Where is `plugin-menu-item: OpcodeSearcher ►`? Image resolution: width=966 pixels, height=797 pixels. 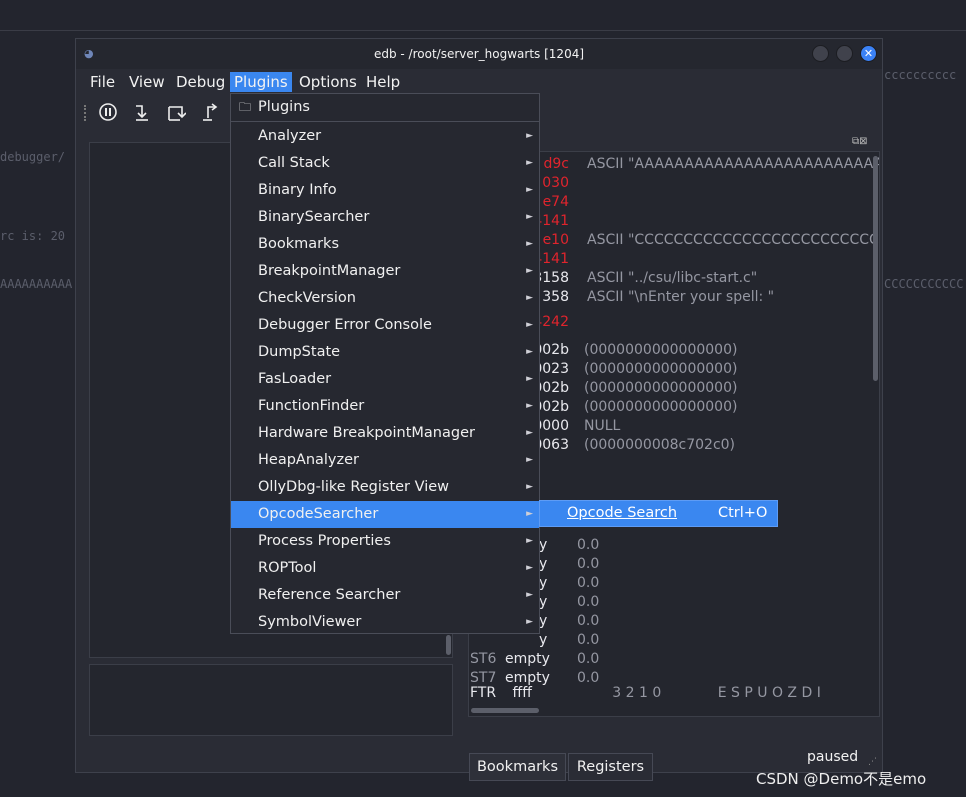
plugin-menu-item: OpcodeSearcher ► is located at coordinates (385, 514).